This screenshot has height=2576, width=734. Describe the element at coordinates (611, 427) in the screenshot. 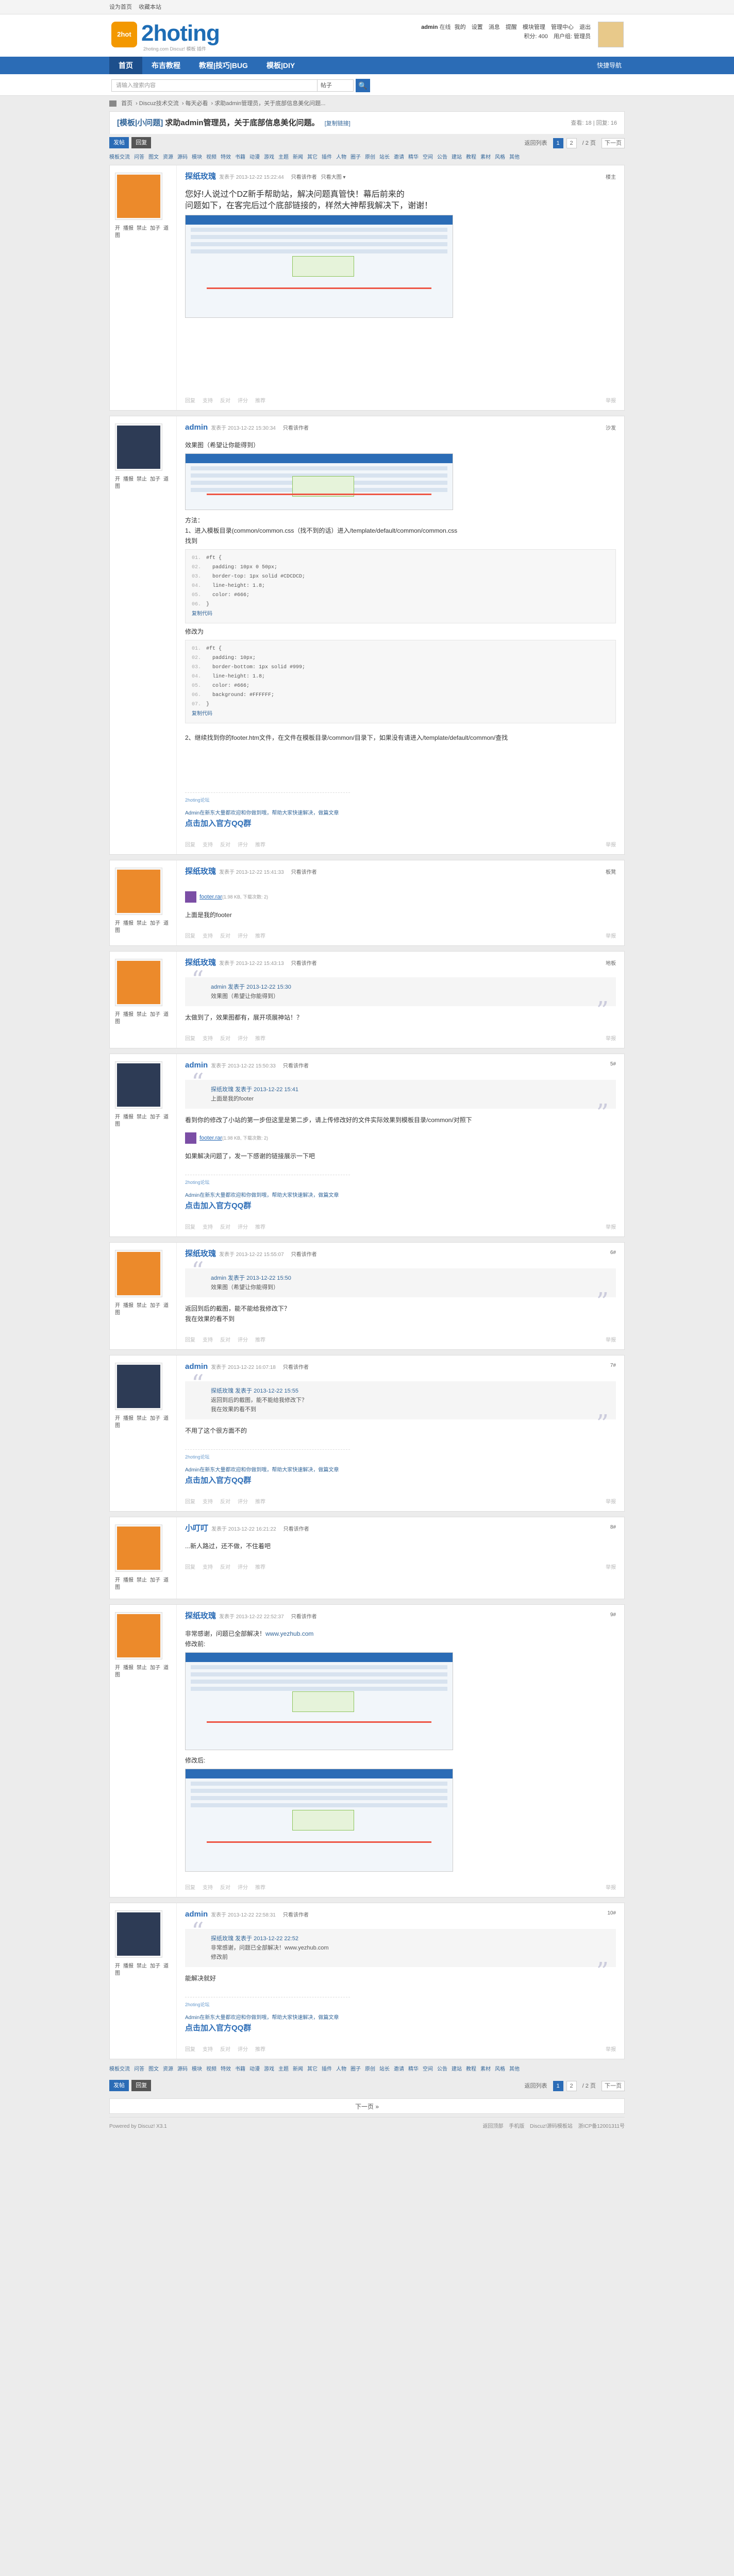

I see `floor-number: 沙发` at that location.